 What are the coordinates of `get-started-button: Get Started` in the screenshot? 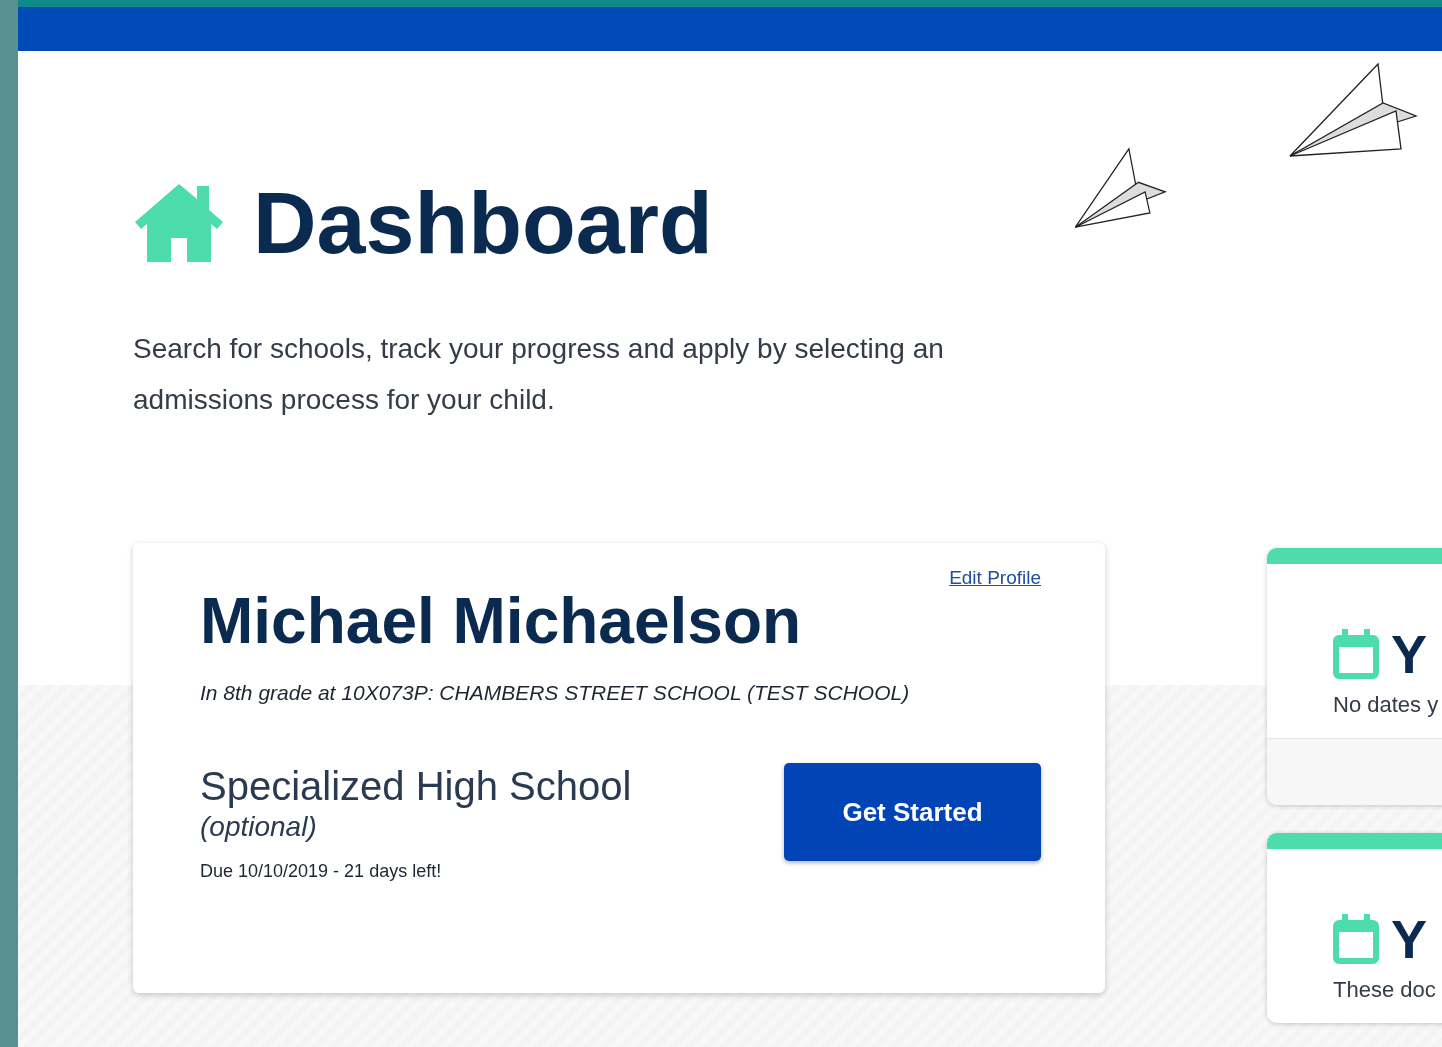 It's located at (912, 812).